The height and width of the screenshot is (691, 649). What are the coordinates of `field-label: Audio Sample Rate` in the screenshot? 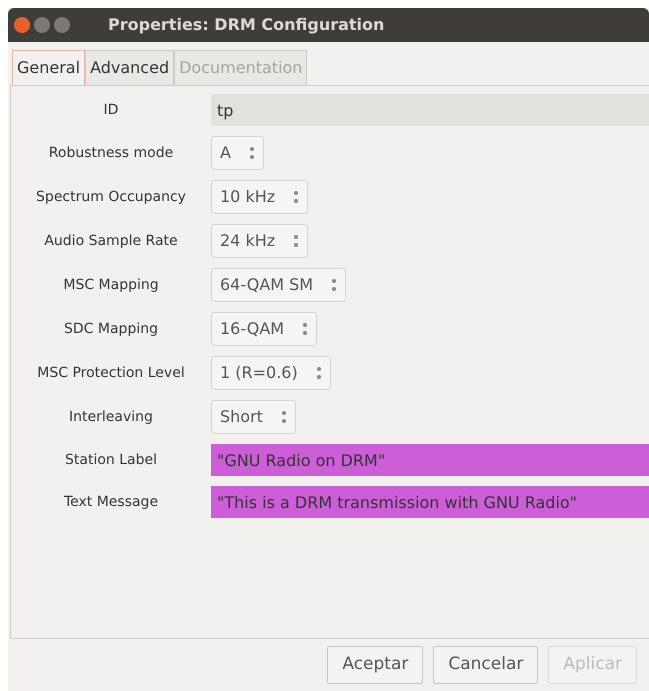 It's located at (111, 241).